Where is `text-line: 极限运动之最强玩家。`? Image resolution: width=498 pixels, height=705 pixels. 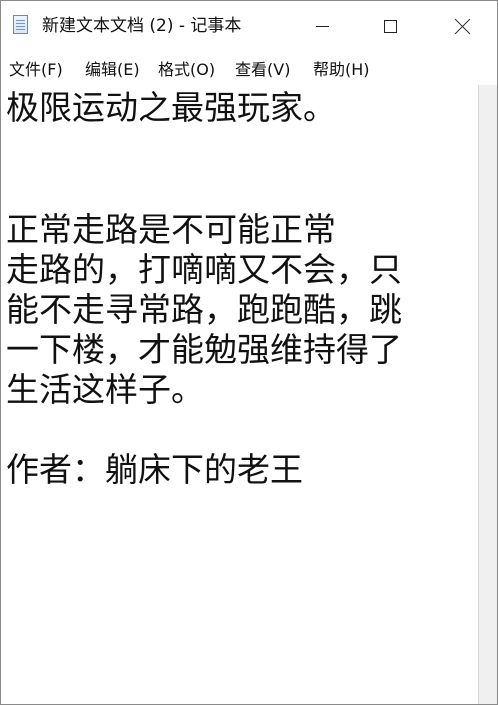 text-line: 极限运动之最强玩家。 is located at coordinates (171, 107).